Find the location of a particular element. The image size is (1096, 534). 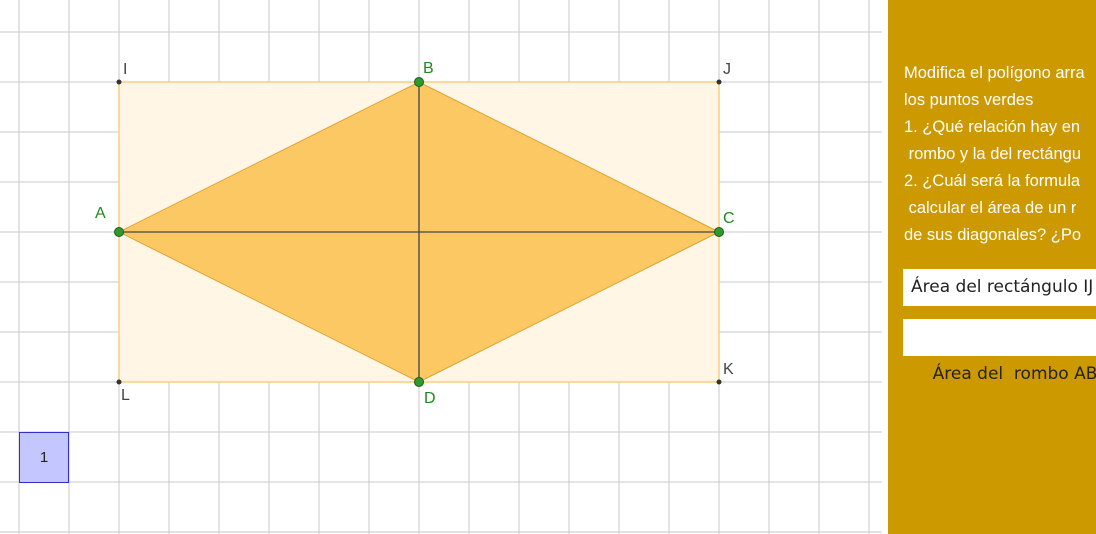

point-i is located at coordinates (119, 82).